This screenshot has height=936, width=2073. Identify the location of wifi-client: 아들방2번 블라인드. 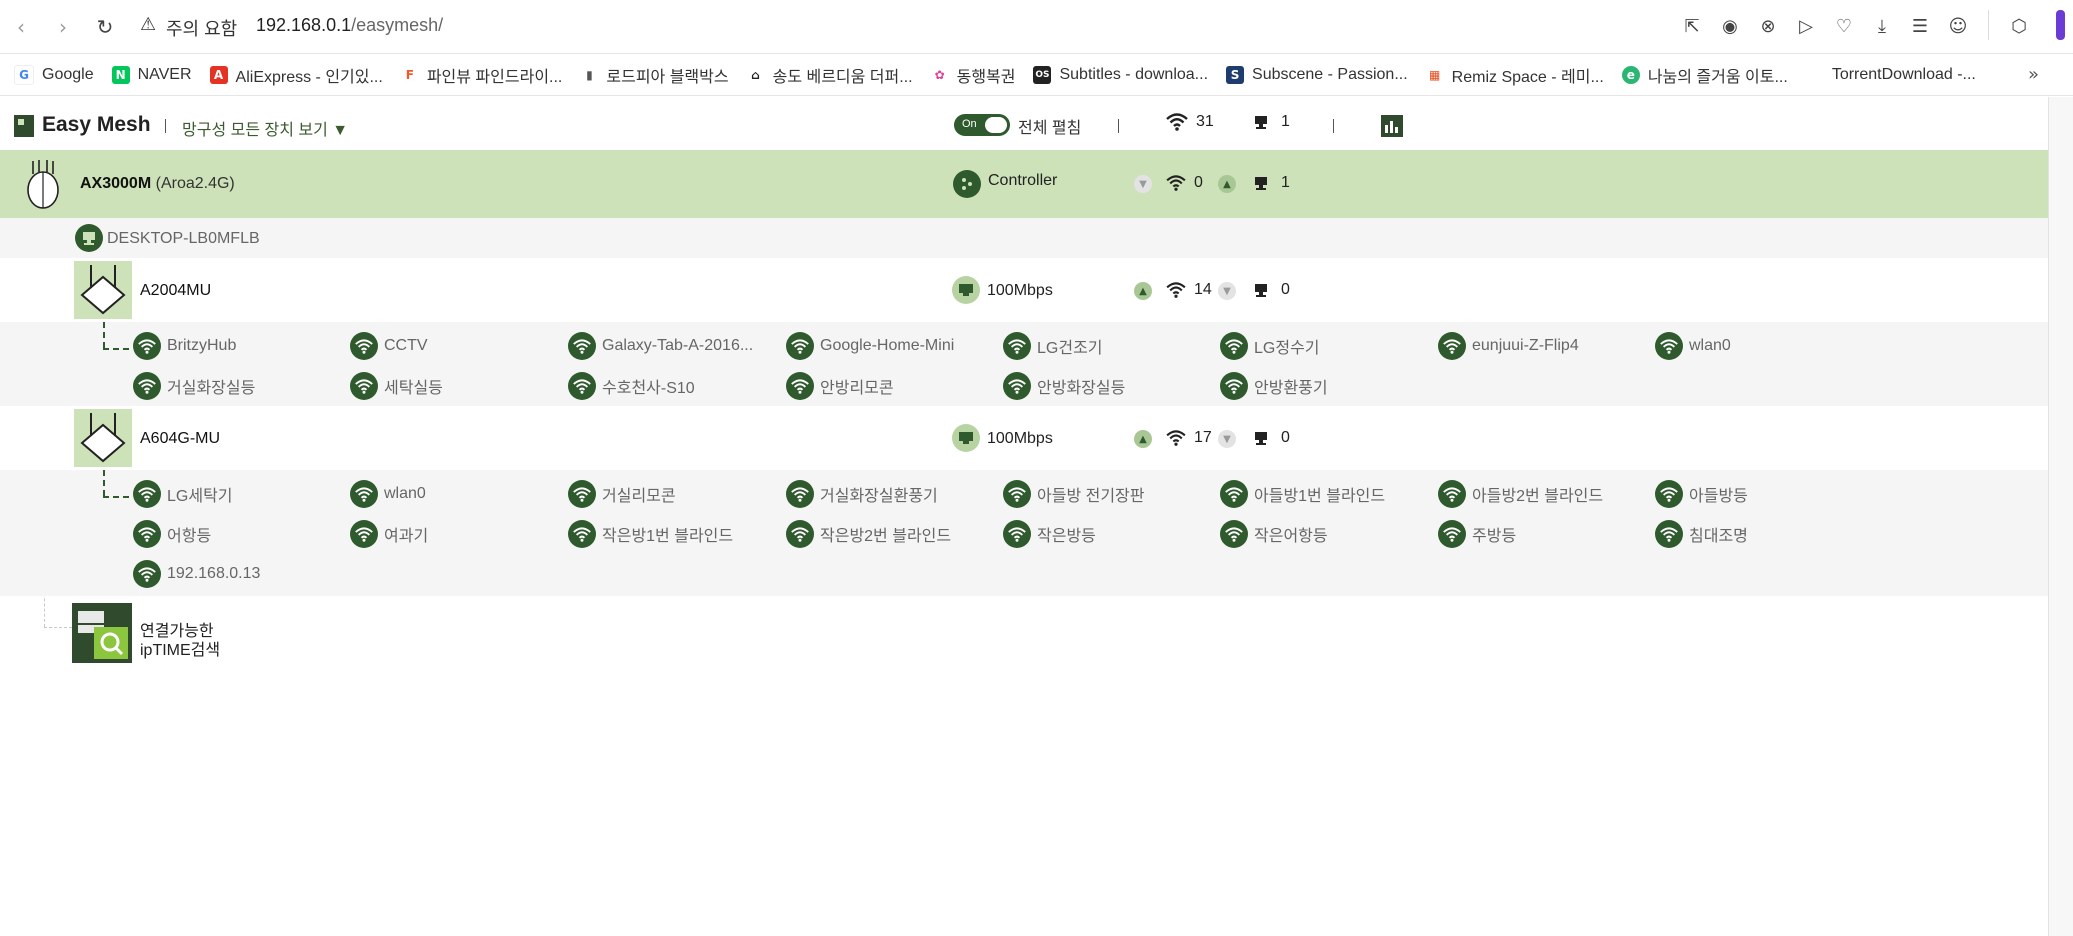
(1520, 494).